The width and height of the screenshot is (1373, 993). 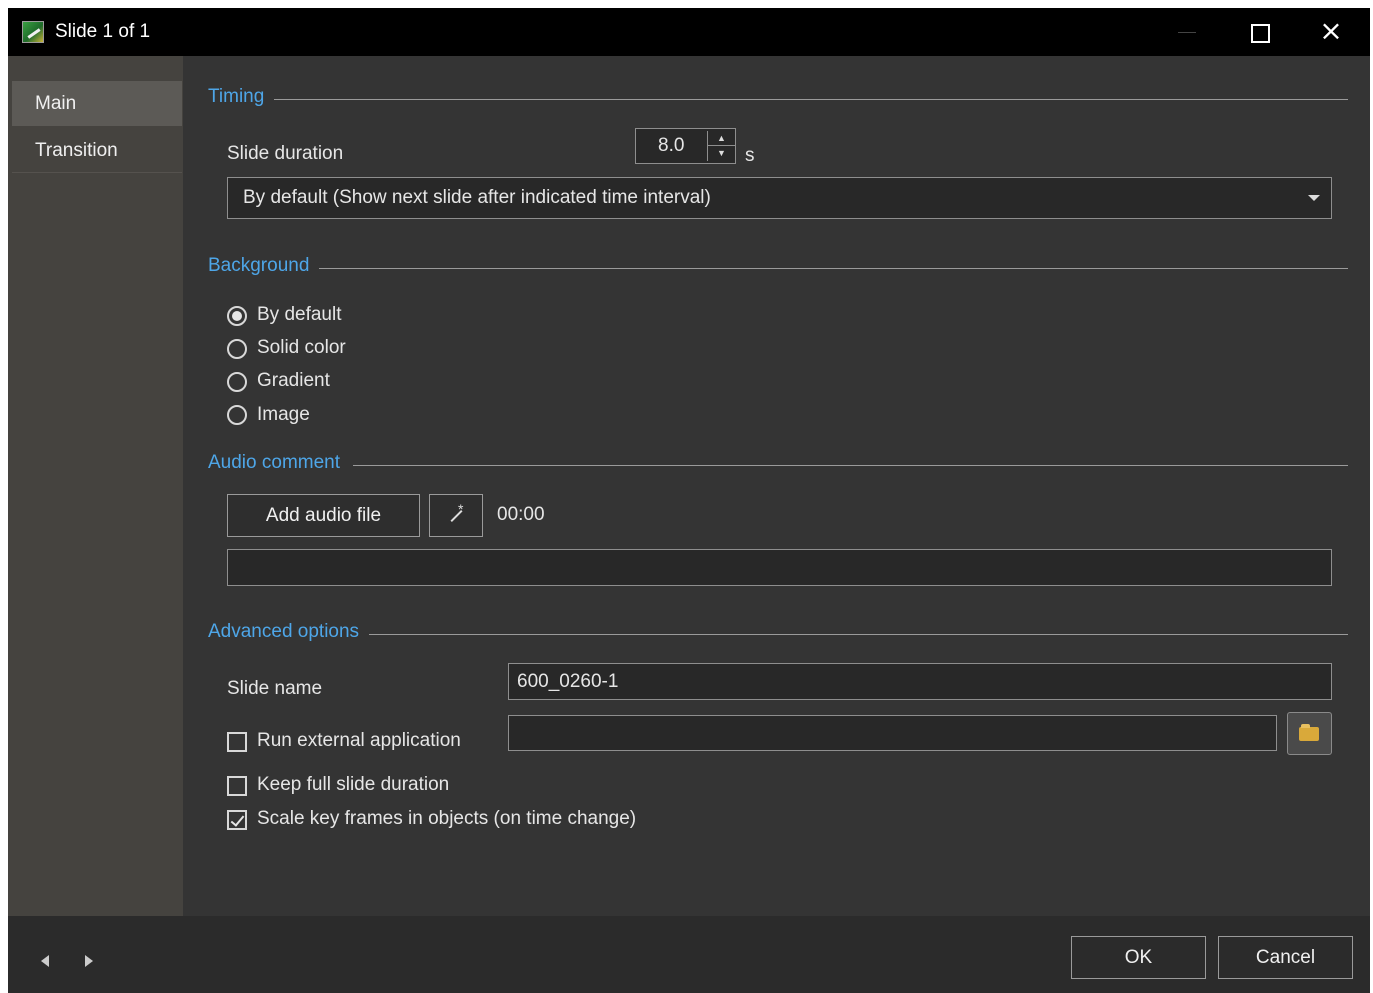 What do you see at coordinates (237, 415) in the screenshot?
I see `radio-image` at bounding box center [237, 415].